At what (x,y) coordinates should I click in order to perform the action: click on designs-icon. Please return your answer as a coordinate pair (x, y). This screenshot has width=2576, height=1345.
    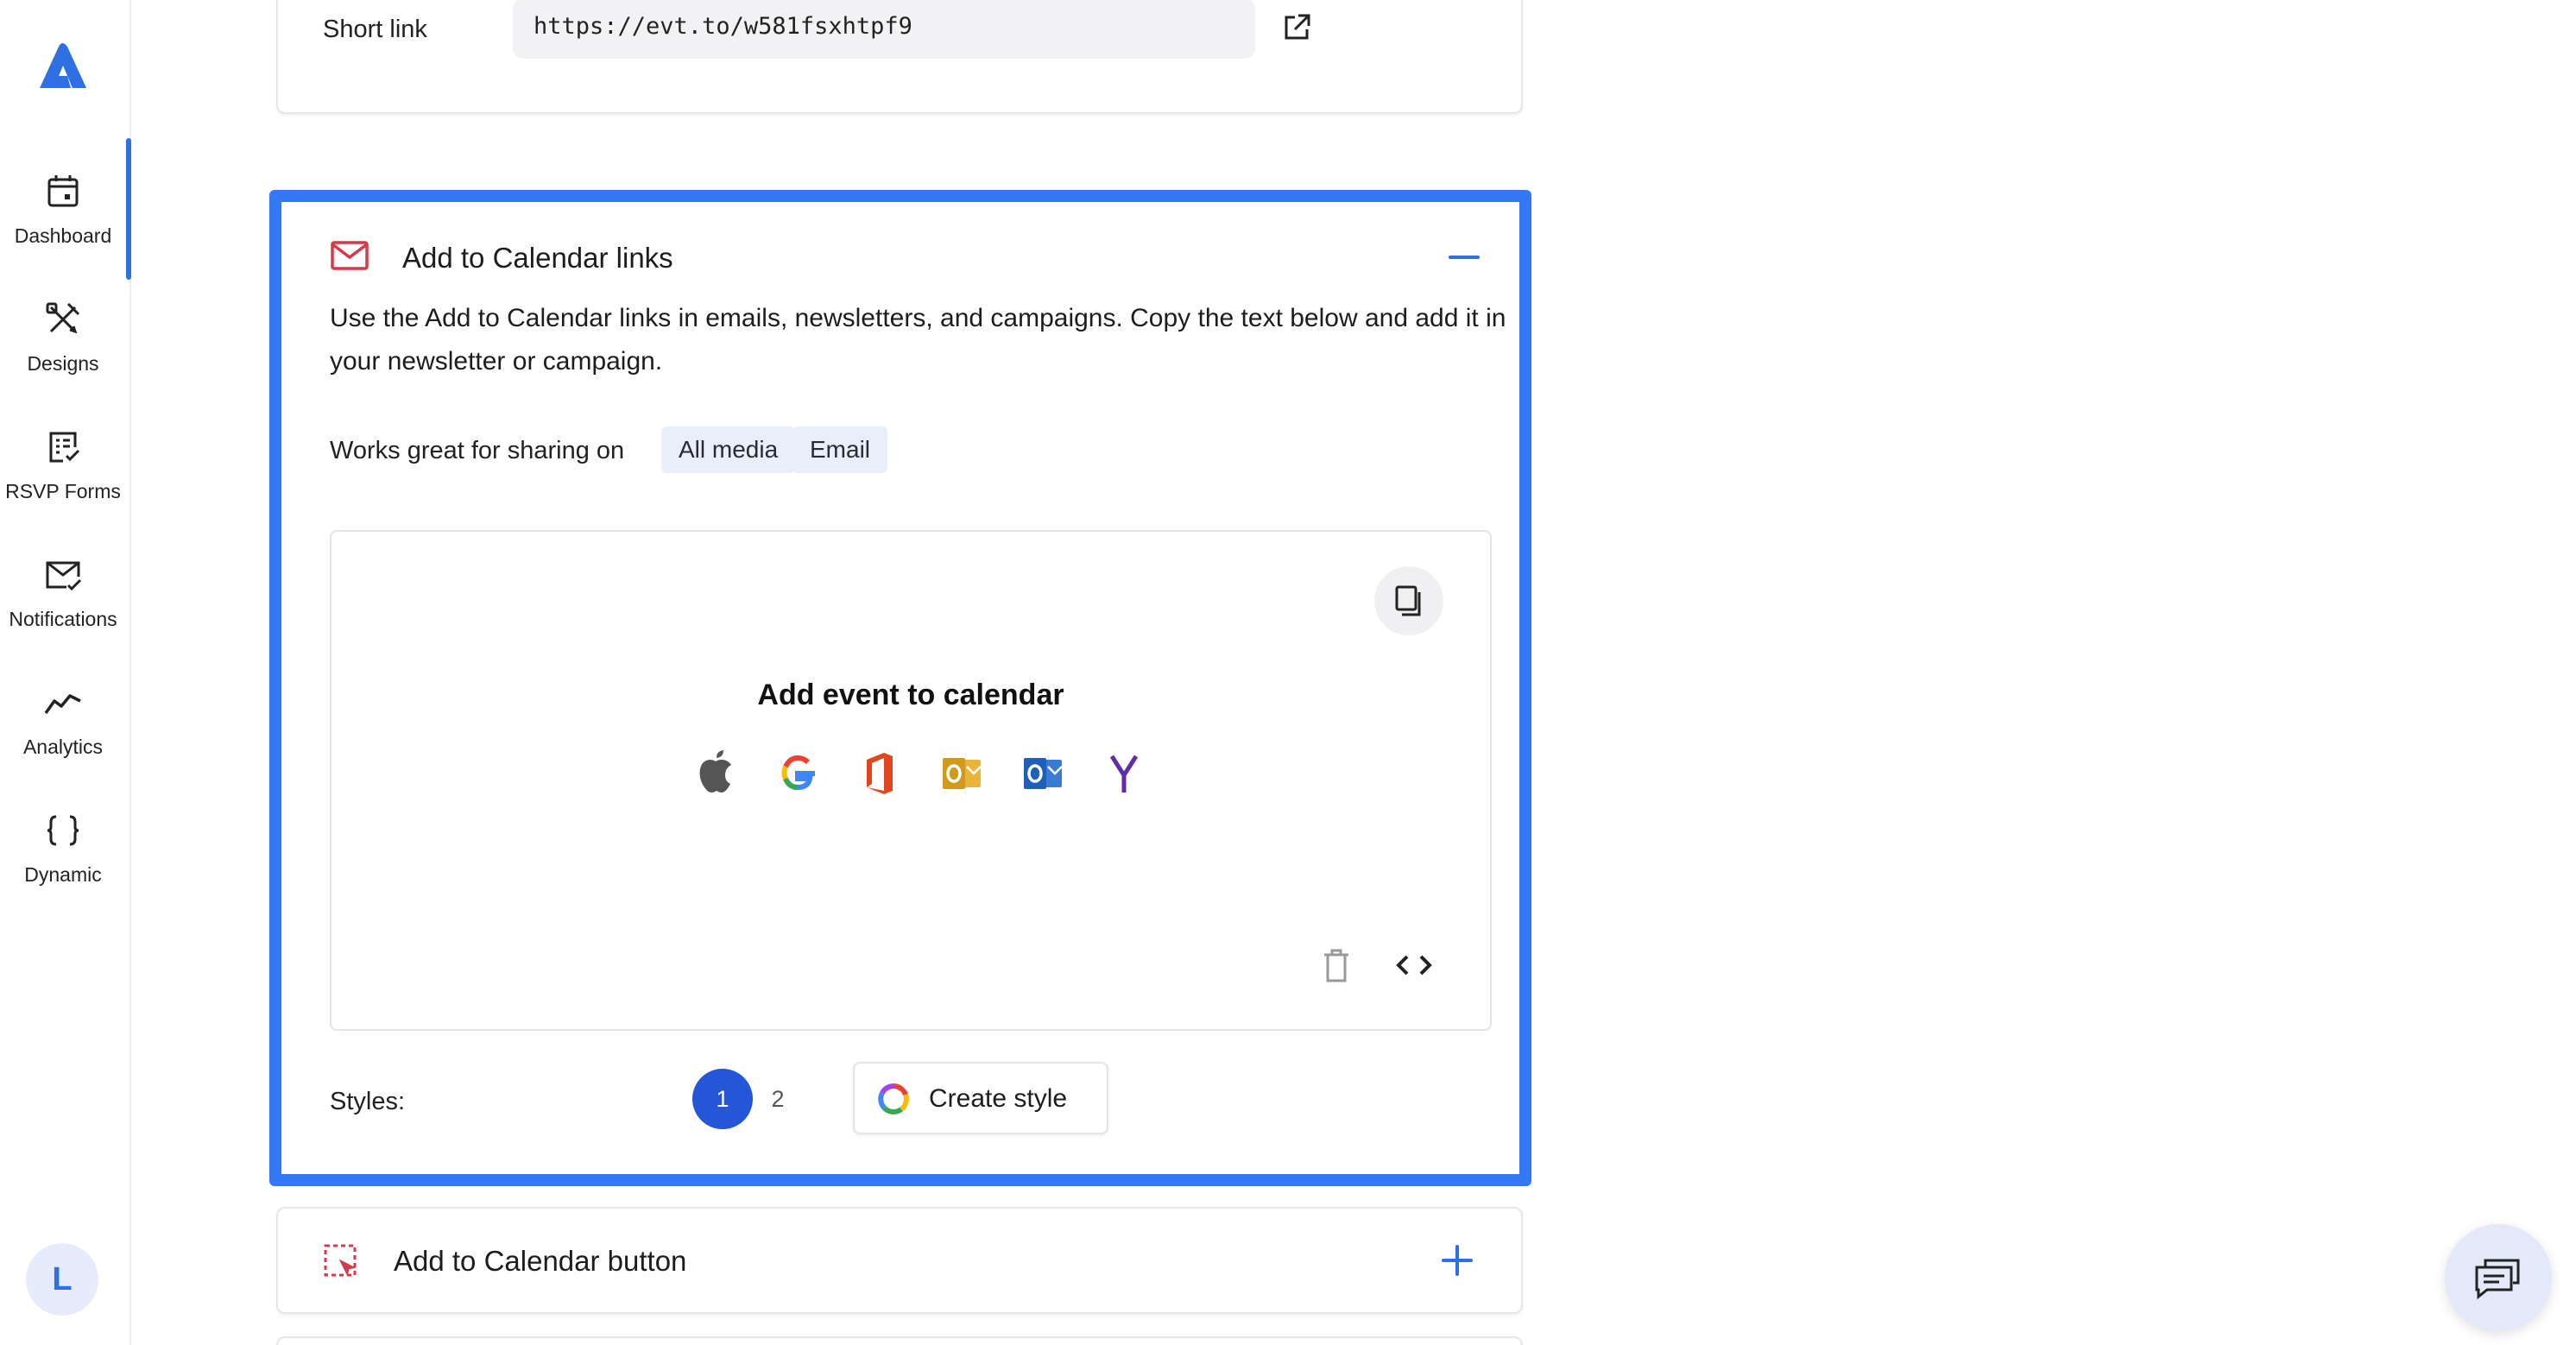
    Looking at the image, I should click on (63, 318).